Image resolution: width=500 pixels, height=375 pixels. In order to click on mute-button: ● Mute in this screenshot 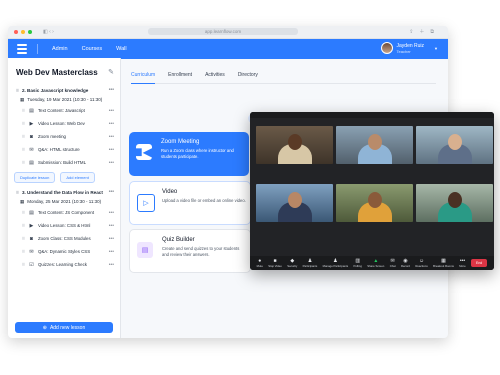, I will do `click(260, 263)`.